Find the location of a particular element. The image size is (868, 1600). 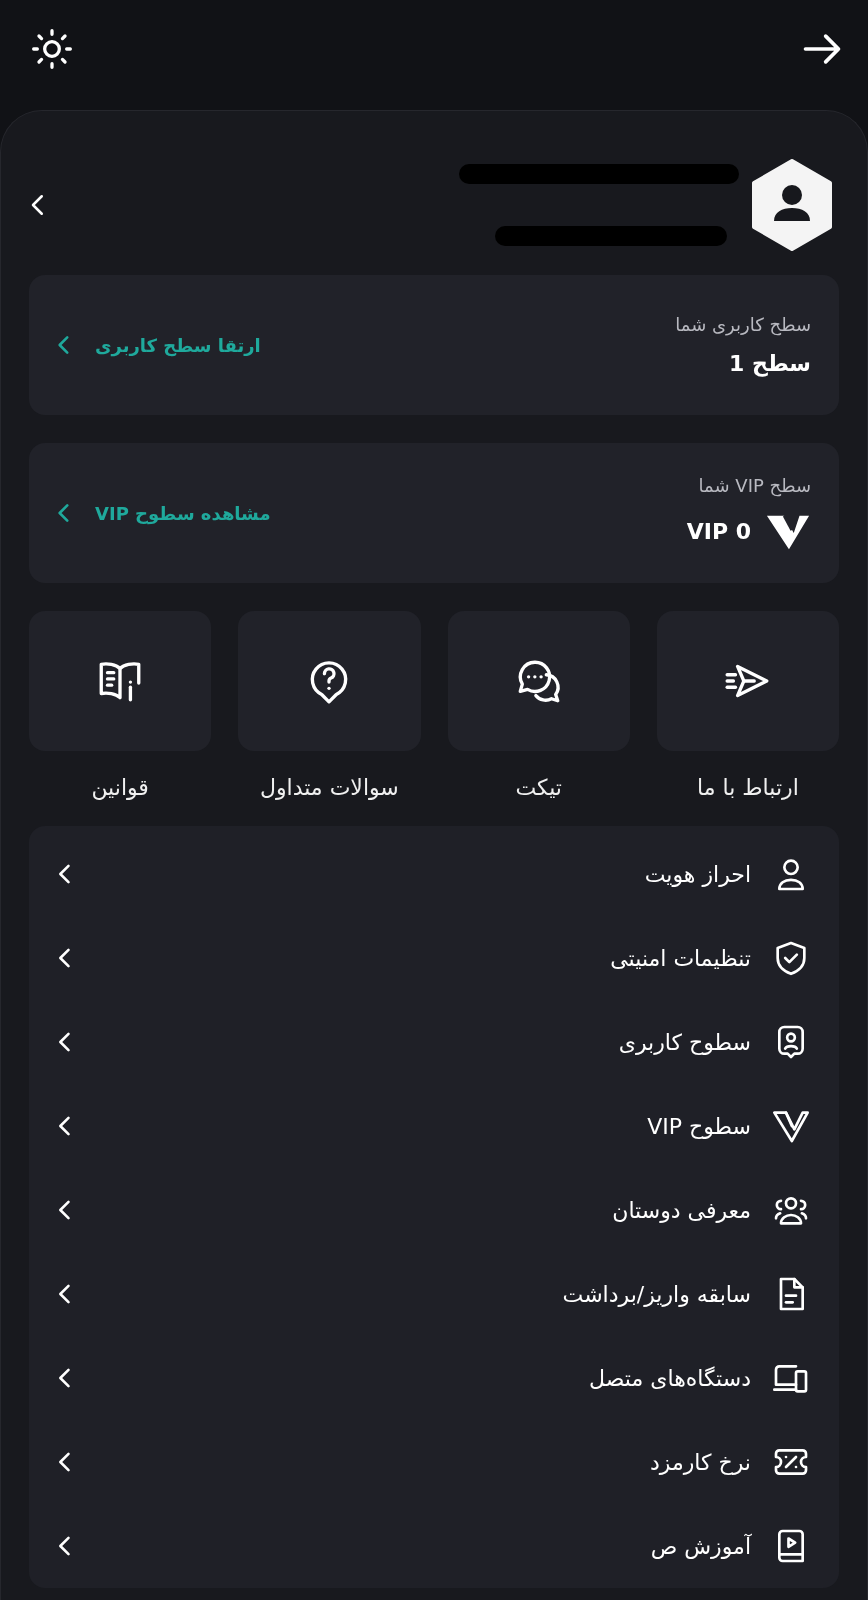

level-value: سطح 1 is located at coordinates (769, 363).